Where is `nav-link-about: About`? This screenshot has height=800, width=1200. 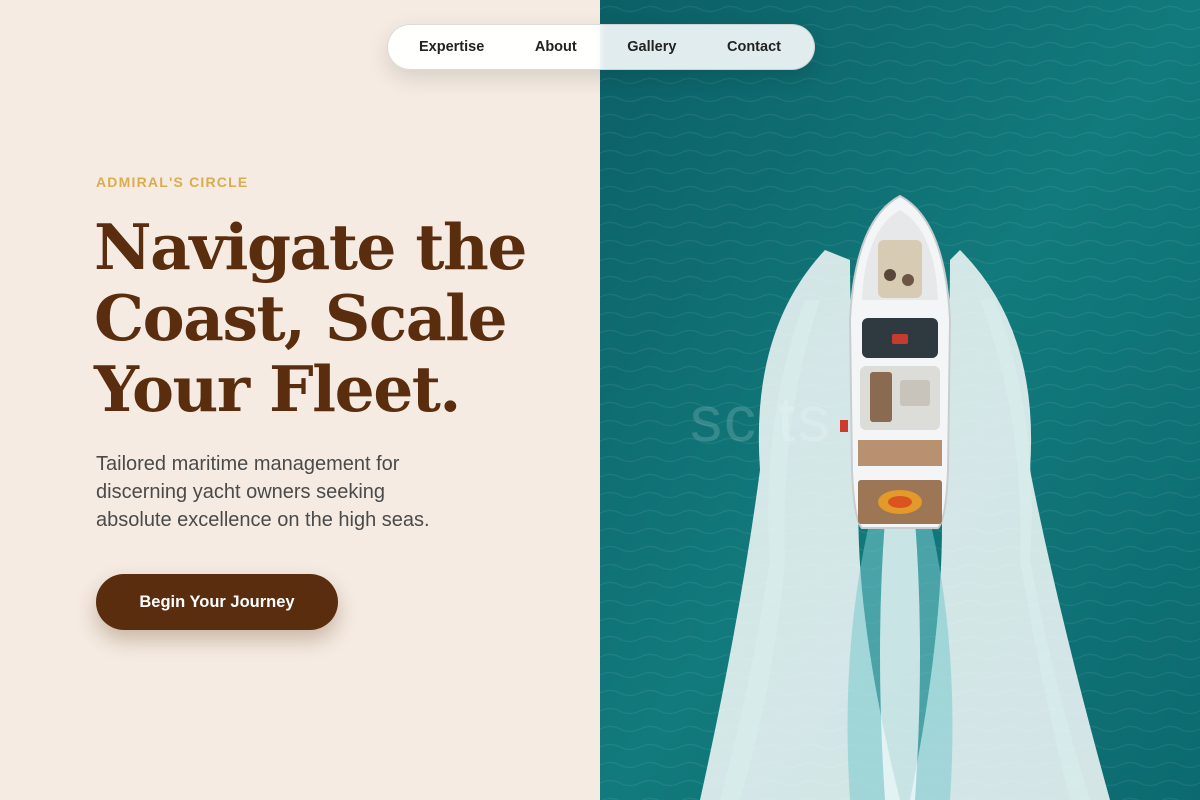
nav-link-about: About is located at coordinates (556, 47).